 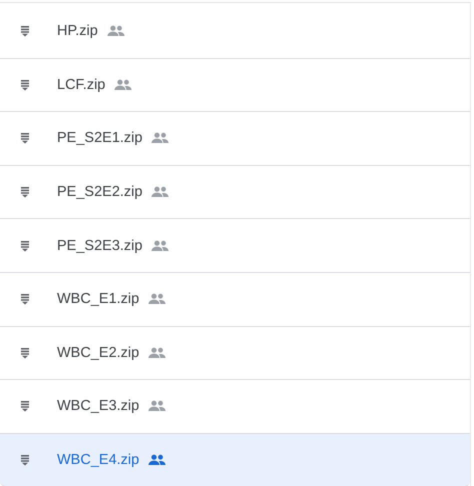 I want to click on file-row: PE_S2E3.zip, so click(x=235, y=246).